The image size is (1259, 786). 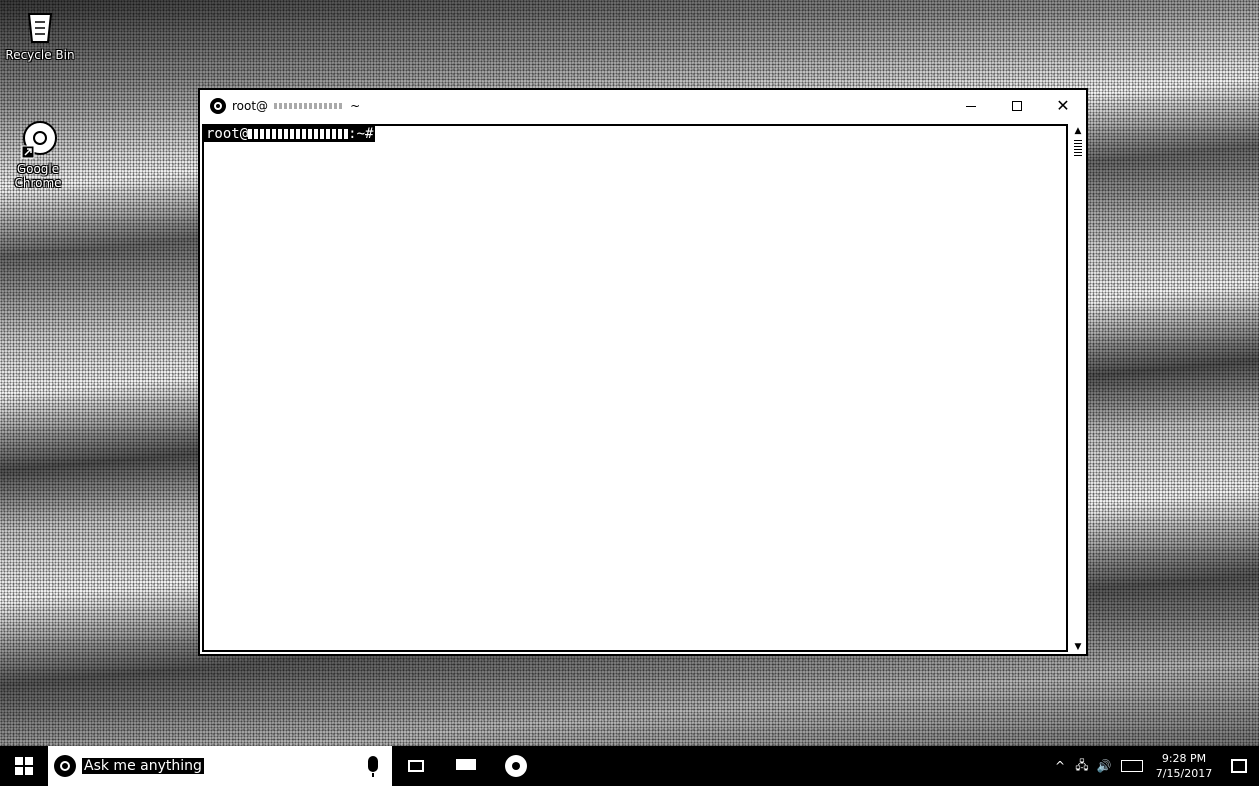 I want to click on taskbar: Ask me anything ^ 🖧 🔊 9:28 PM 7/15/2017, so click(x=629, y=766).